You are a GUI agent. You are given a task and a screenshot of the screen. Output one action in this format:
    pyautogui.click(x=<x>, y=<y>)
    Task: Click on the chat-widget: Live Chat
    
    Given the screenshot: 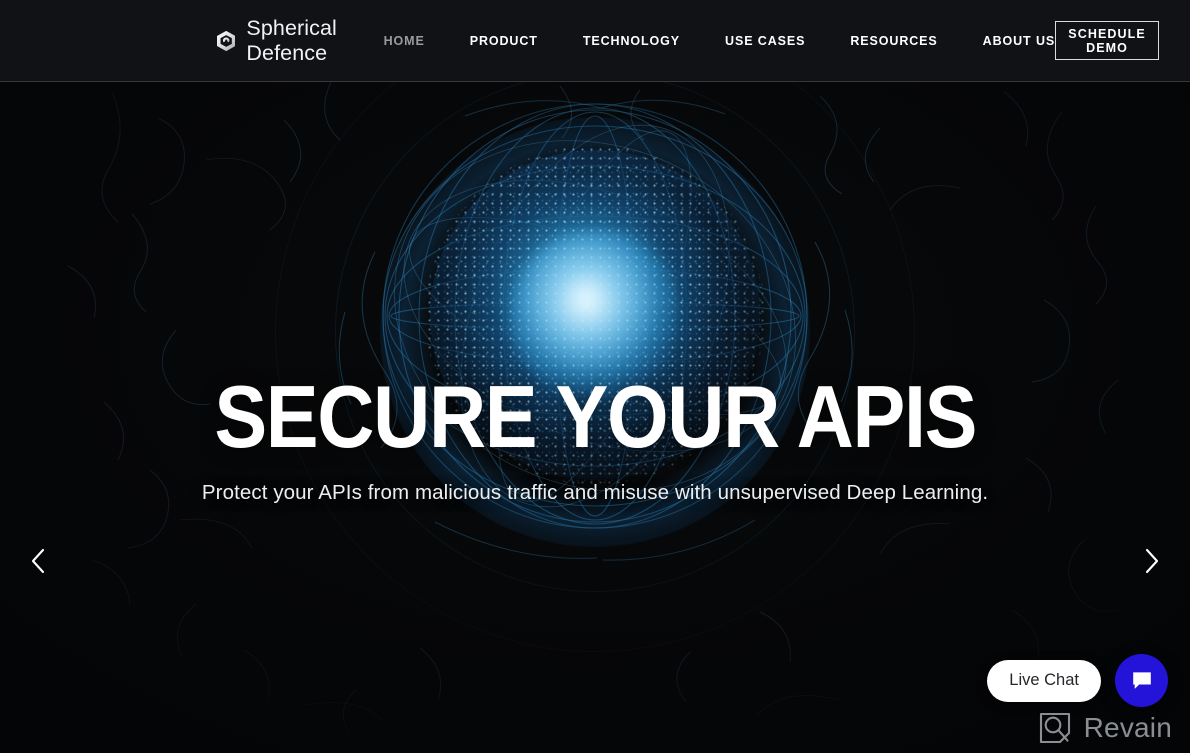 What is the action you would take?
    pyautogui.click(x=1077, y=680)
    